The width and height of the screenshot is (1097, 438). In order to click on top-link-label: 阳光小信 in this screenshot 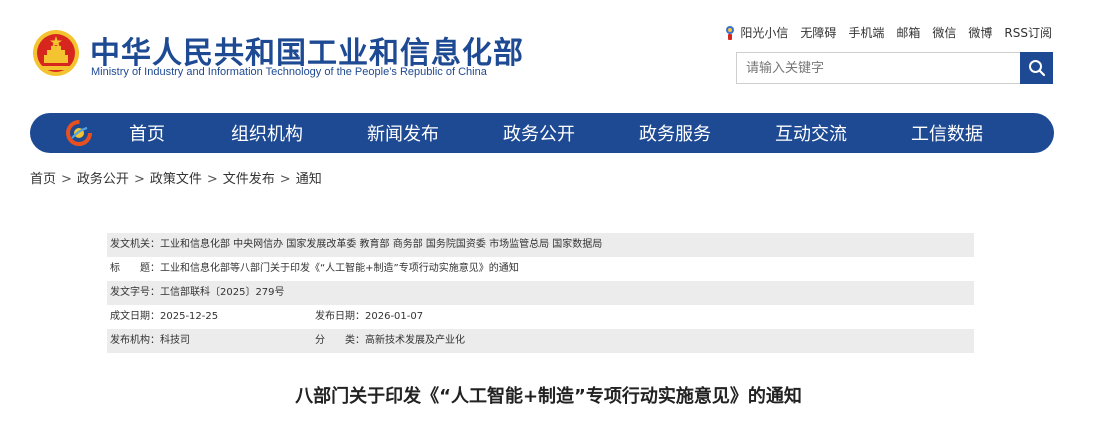, I will do `click(764, 33)`.